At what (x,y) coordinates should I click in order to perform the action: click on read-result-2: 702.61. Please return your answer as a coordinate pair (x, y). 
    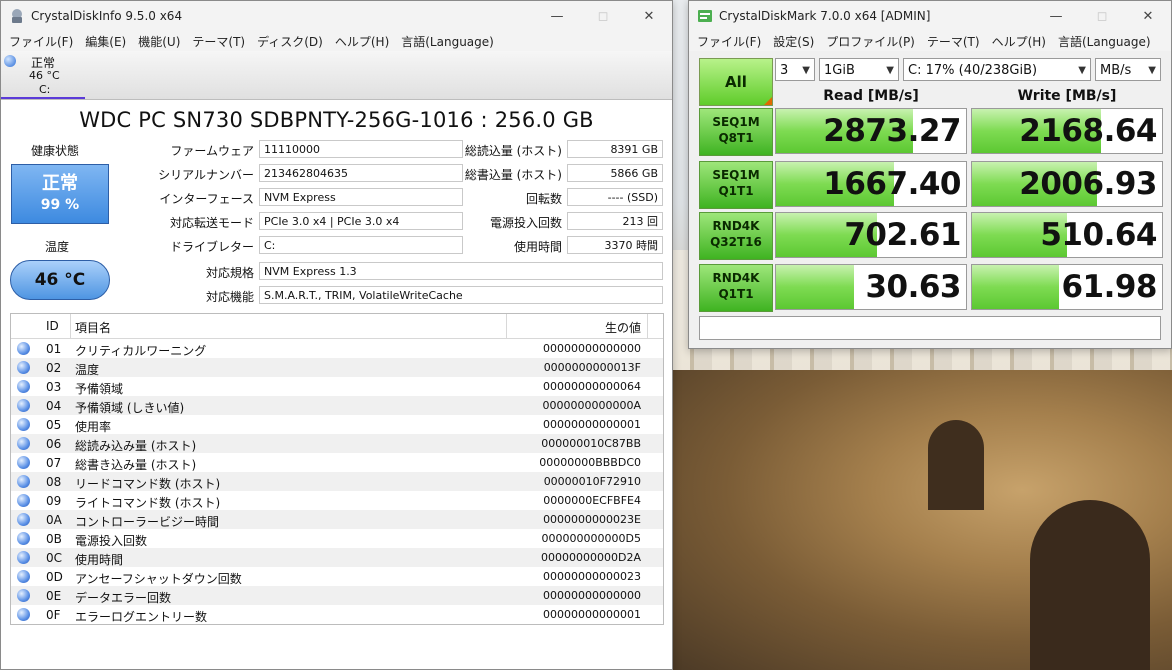
    Looking at the image, I should click on (871, 235).